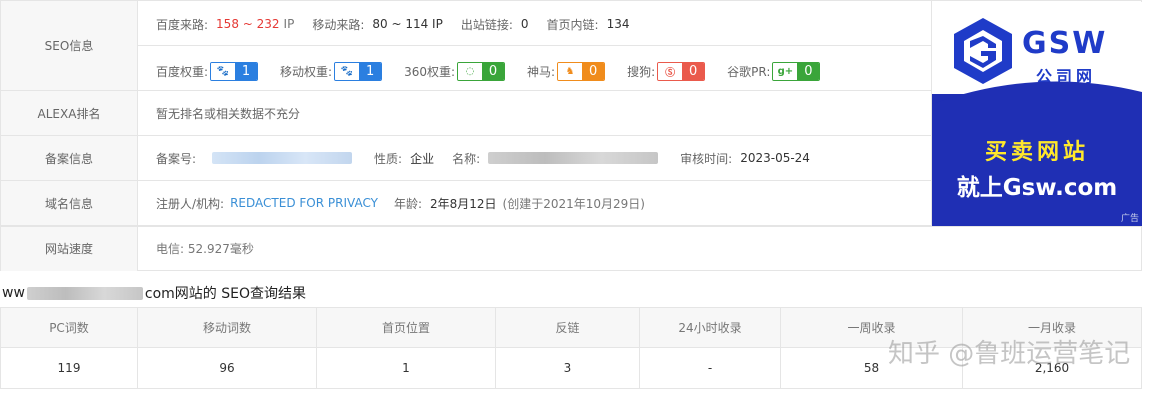  Describe the element at coordinates (1036, 152) in the screenshot. I see `ad-headline: 买卖网站` at that location.